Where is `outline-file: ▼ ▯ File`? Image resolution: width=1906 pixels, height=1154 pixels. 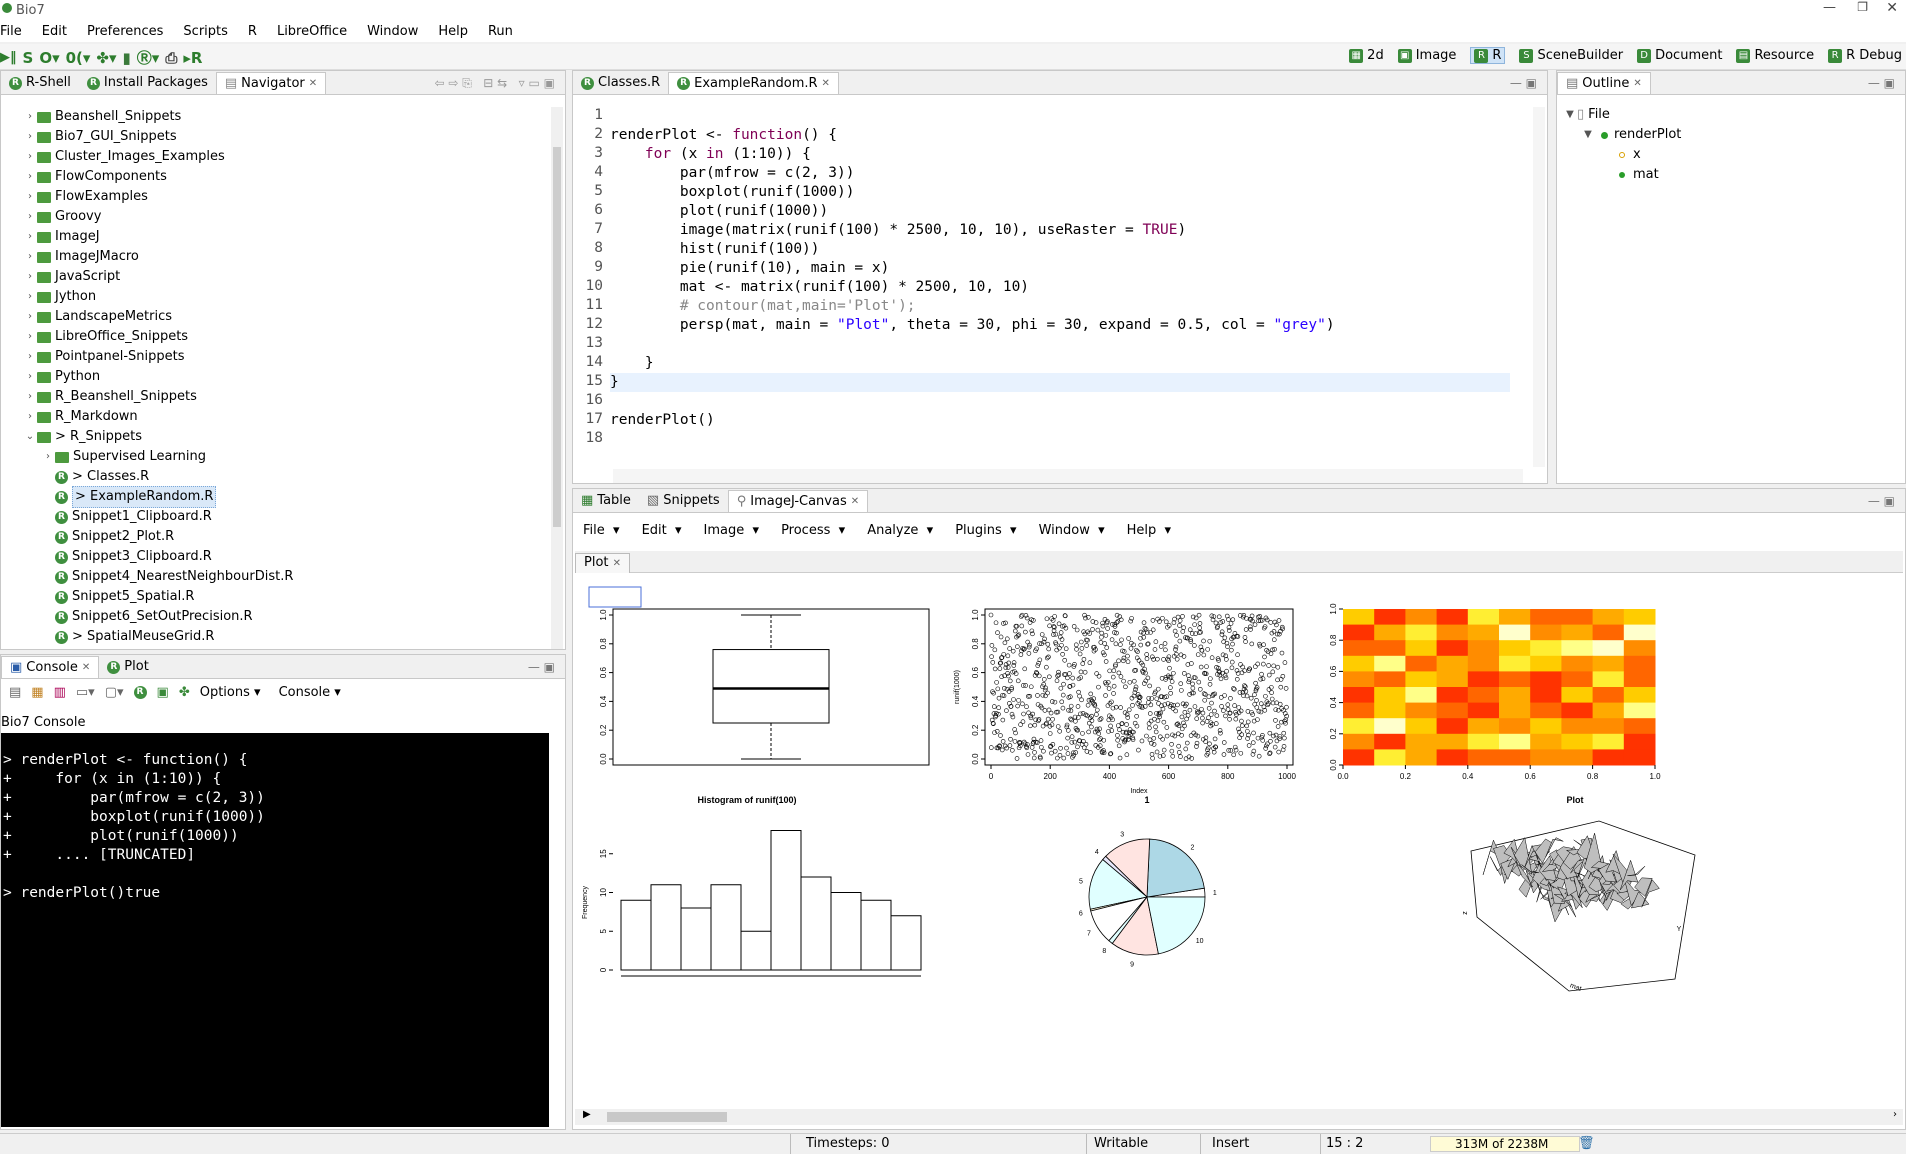 outline-file: ▼ ▯ File is located at coordinates (1586, 115).